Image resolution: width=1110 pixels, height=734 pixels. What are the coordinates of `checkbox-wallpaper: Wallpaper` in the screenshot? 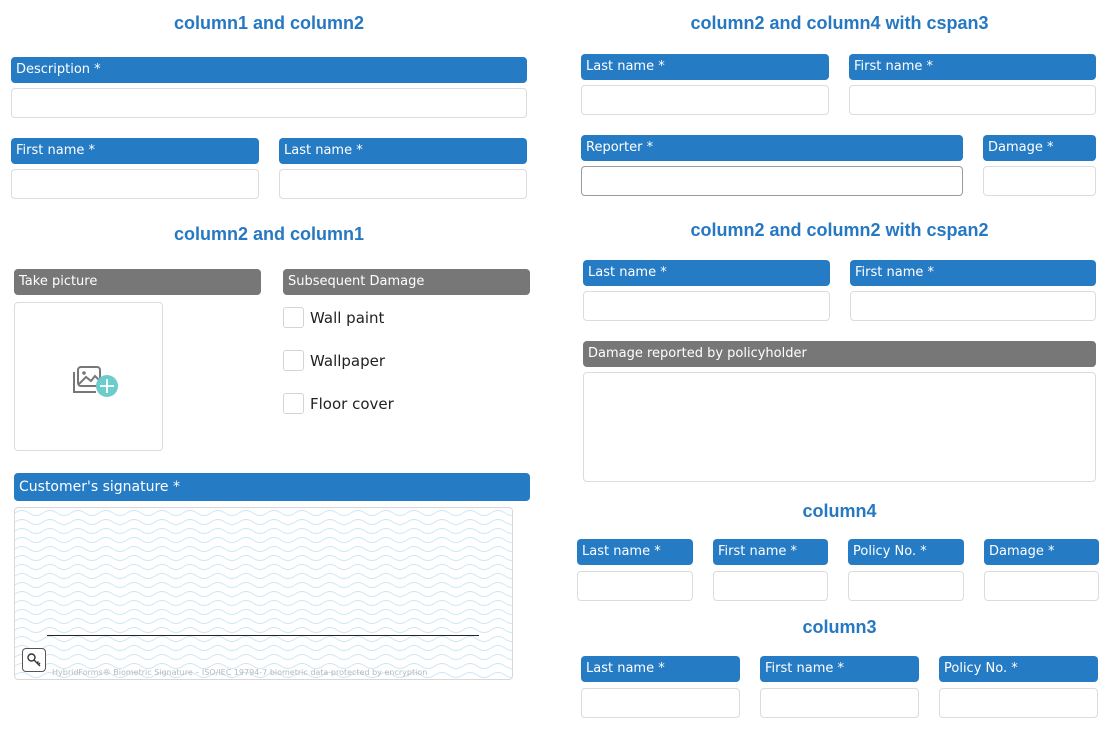 It's located at (334, 360).